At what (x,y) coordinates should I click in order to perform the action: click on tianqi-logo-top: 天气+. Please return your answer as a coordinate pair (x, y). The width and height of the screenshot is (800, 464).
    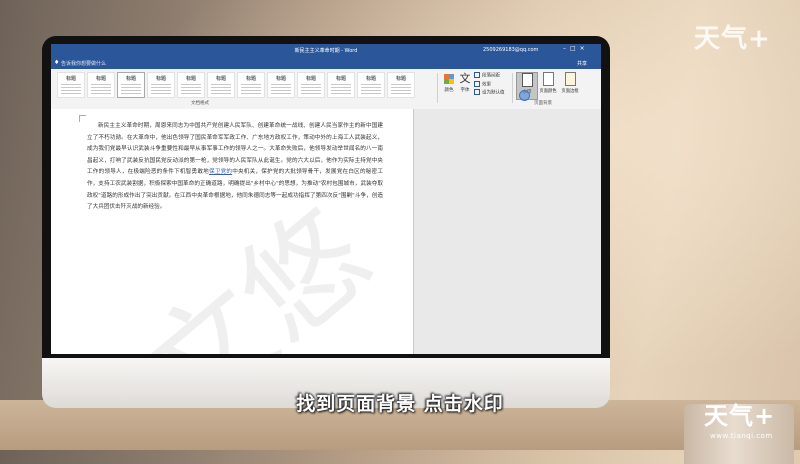
    Looking at the image, I should click on (732, 39).